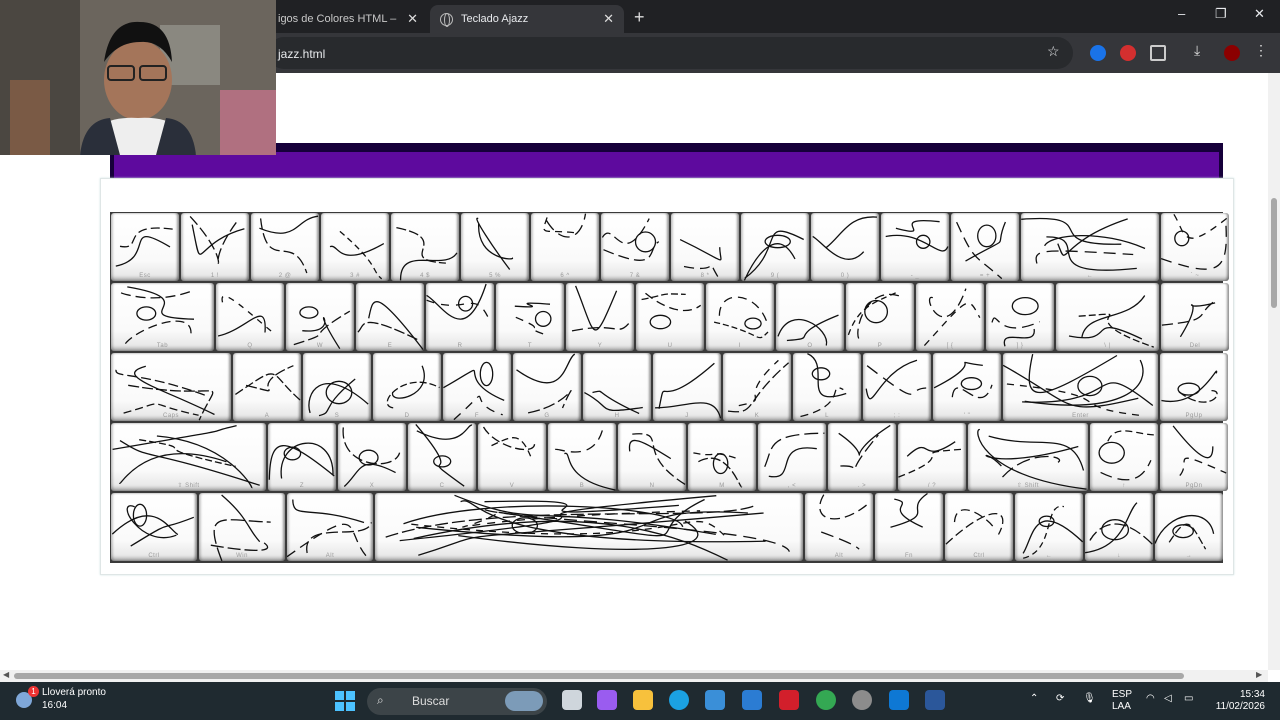 This screenshot has width=1280, height=720. What do you see at coordinates (589, 527) in the screenshot?
I see `key` at bounding box center [589, 527].